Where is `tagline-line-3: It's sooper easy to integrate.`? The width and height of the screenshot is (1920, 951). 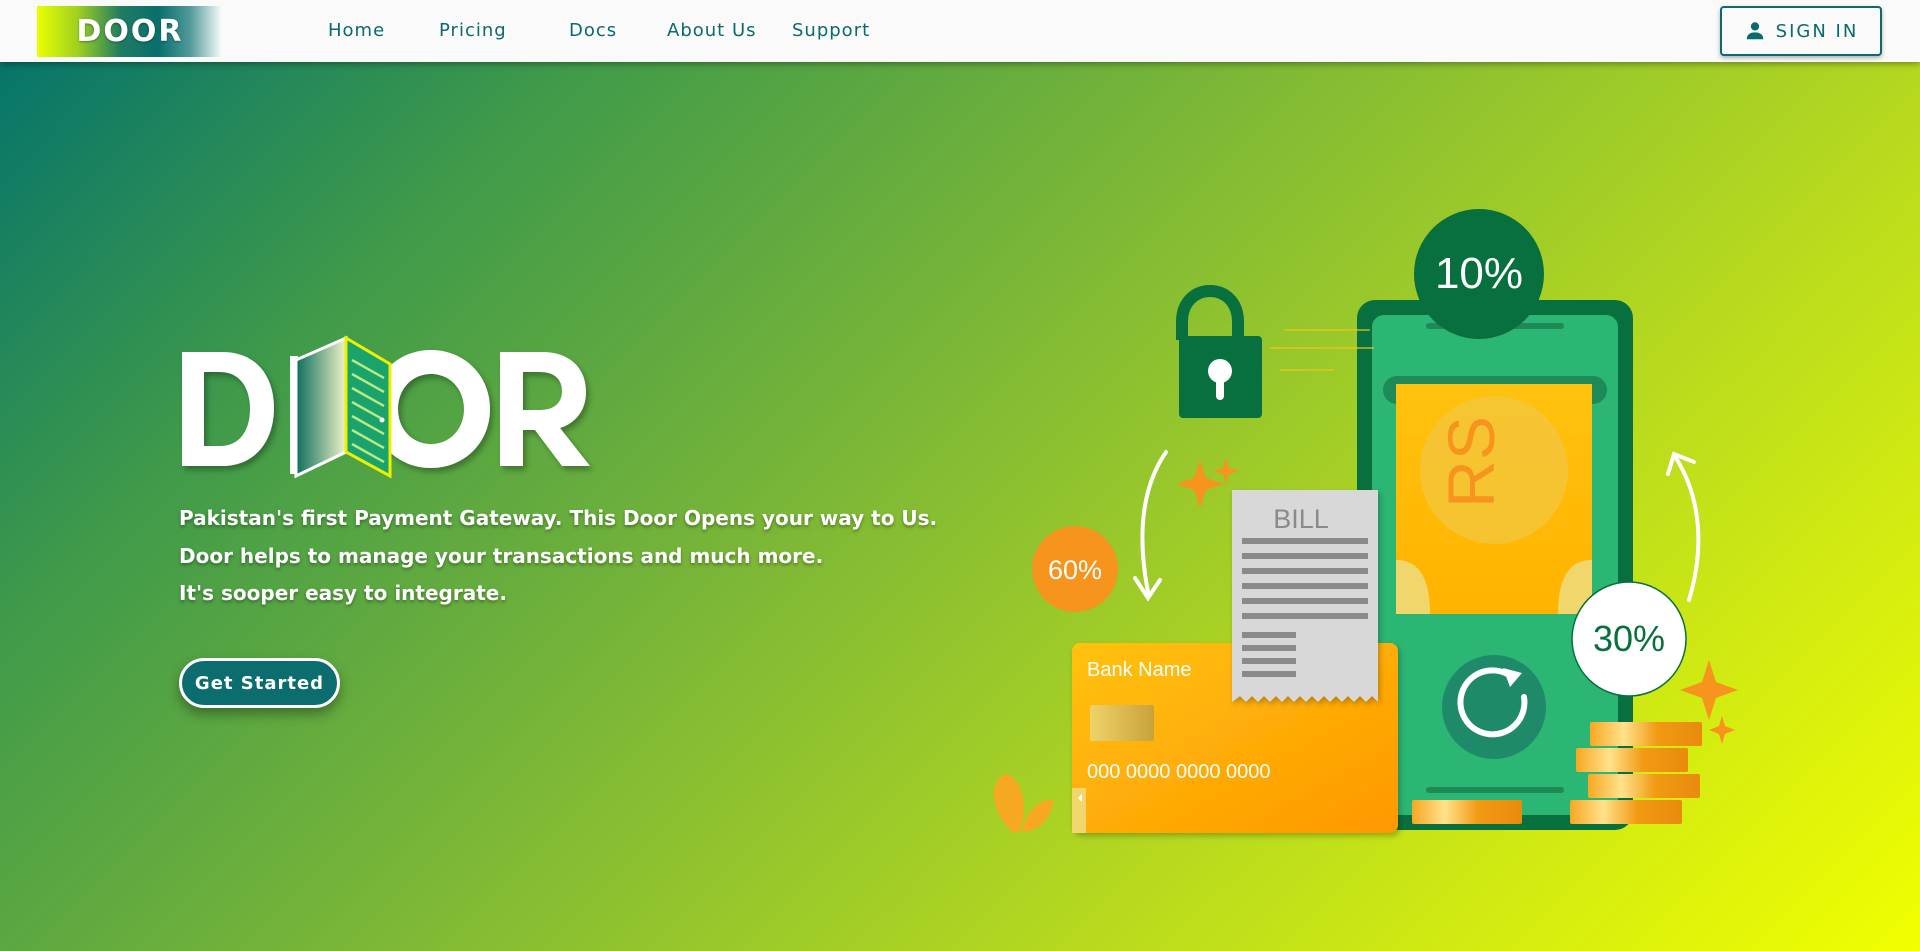
tagline-line-3: It's sooper easy to integrate. is located at coordinates (343, 593).